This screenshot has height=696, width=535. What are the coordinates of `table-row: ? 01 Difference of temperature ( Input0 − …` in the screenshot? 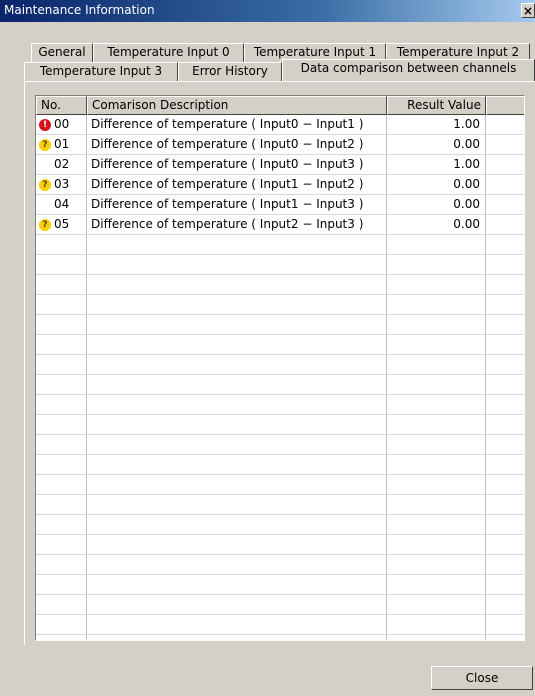 It's located at (280, 145).